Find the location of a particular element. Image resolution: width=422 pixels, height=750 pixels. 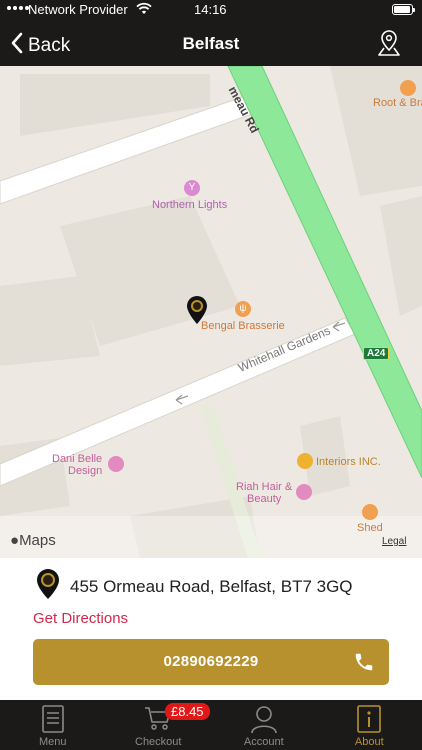

poi-dani-belle-line1: Dani Belle is located at coordinates (77, 459).